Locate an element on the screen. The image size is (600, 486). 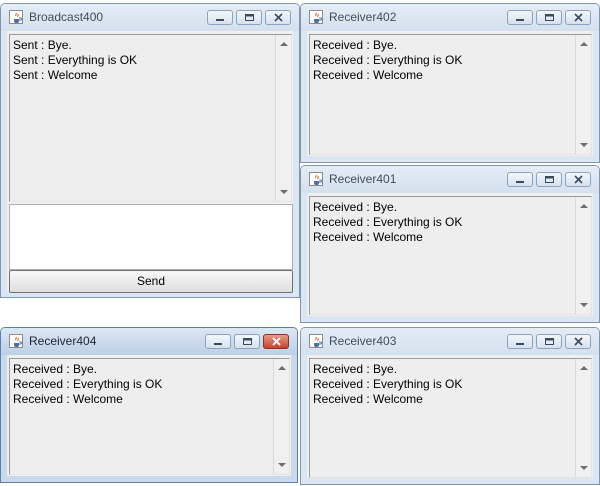
window-title: Receiver403 is located at coordinates (363, 341).